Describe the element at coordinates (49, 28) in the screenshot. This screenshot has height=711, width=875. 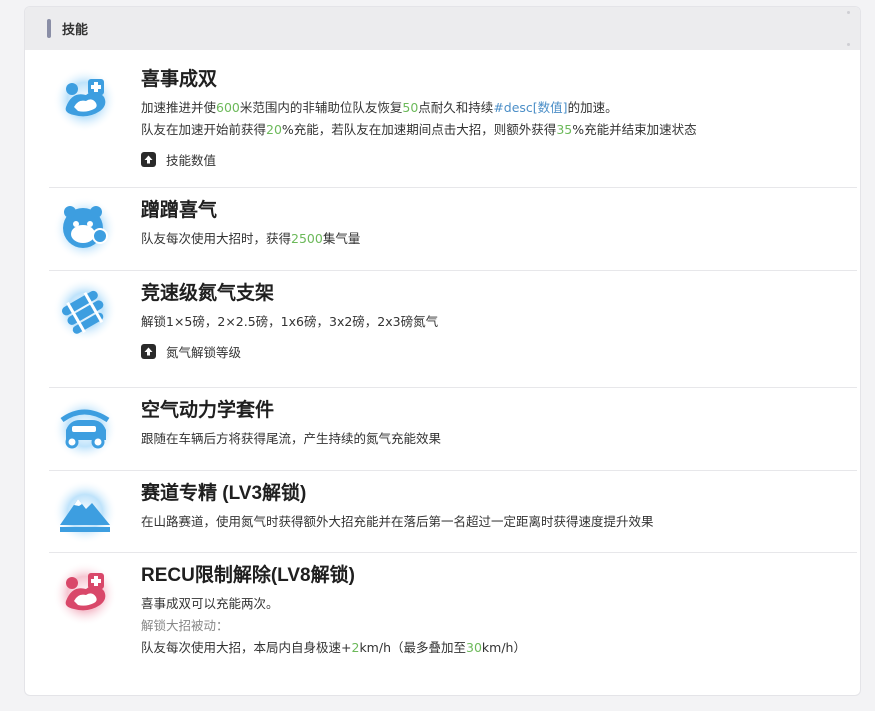
I see `header-accent-bar` at that location.